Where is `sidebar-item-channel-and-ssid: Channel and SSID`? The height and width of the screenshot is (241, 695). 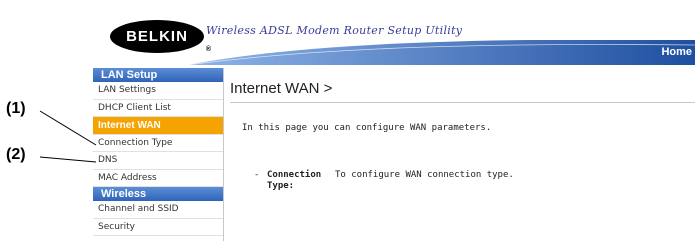
sidebar-item-channel-and-ssid: Channel and SSID is located at coordinates (158, 210).